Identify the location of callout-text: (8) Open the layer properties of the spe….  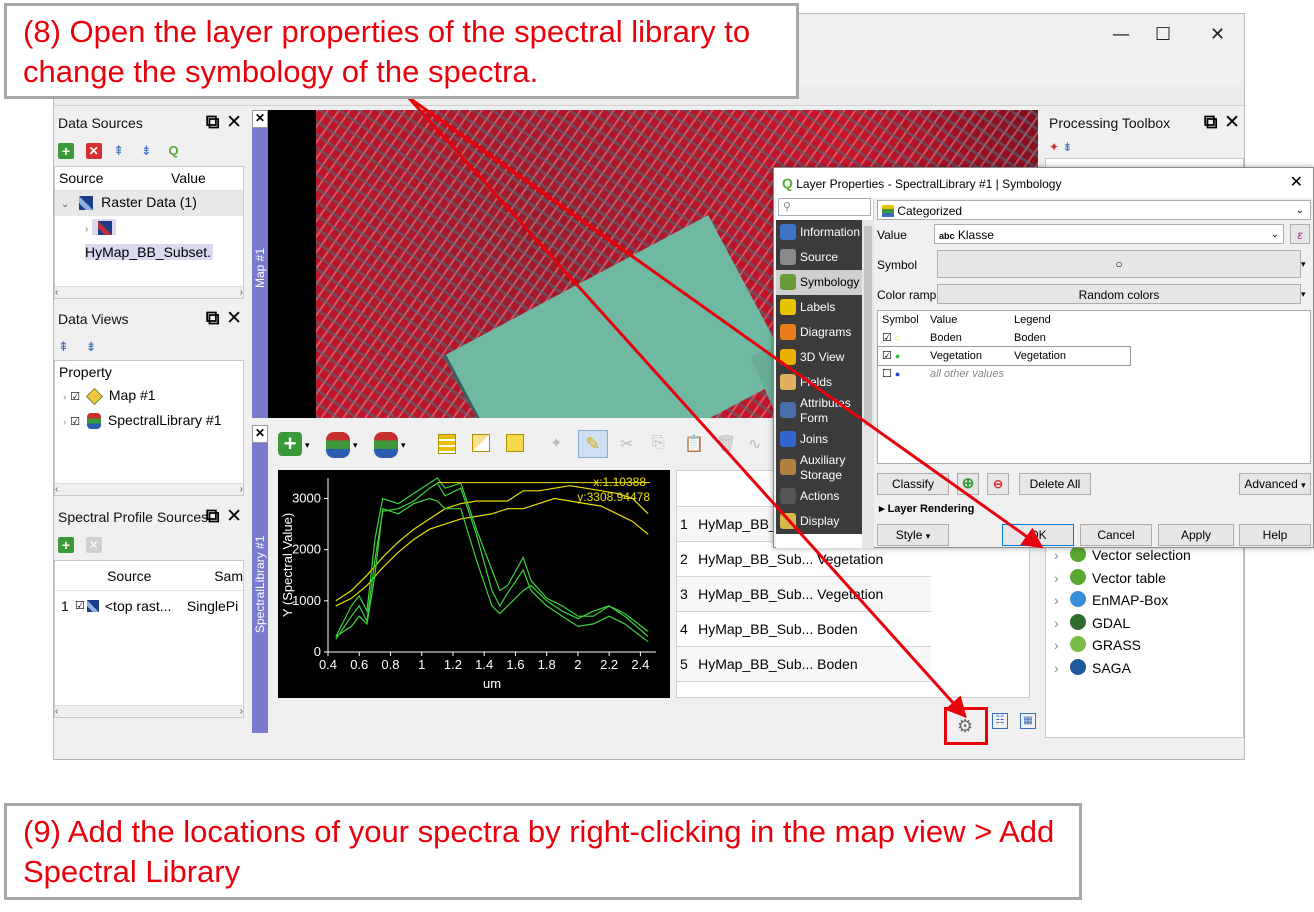
(387, 51).